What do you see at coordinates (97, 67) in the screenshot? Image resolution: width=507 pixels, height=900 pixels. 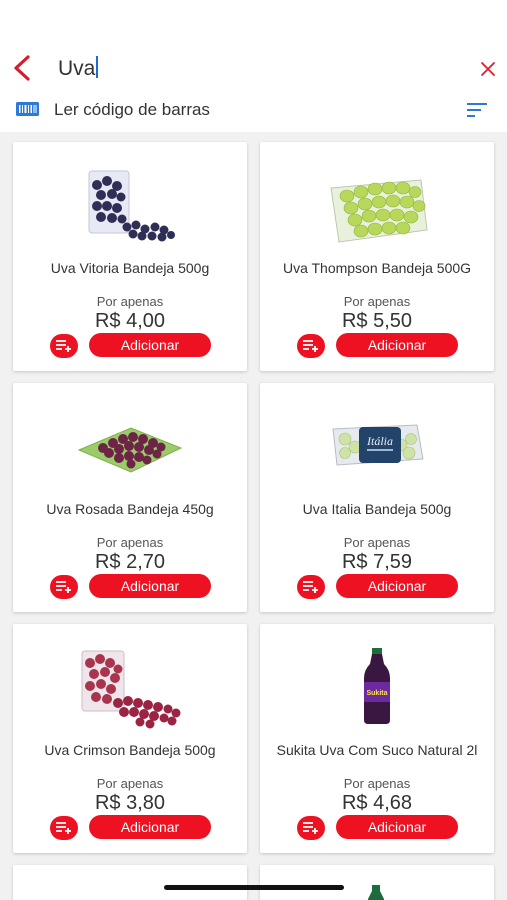 I see `text-caret` at bounding box center [97, 67].